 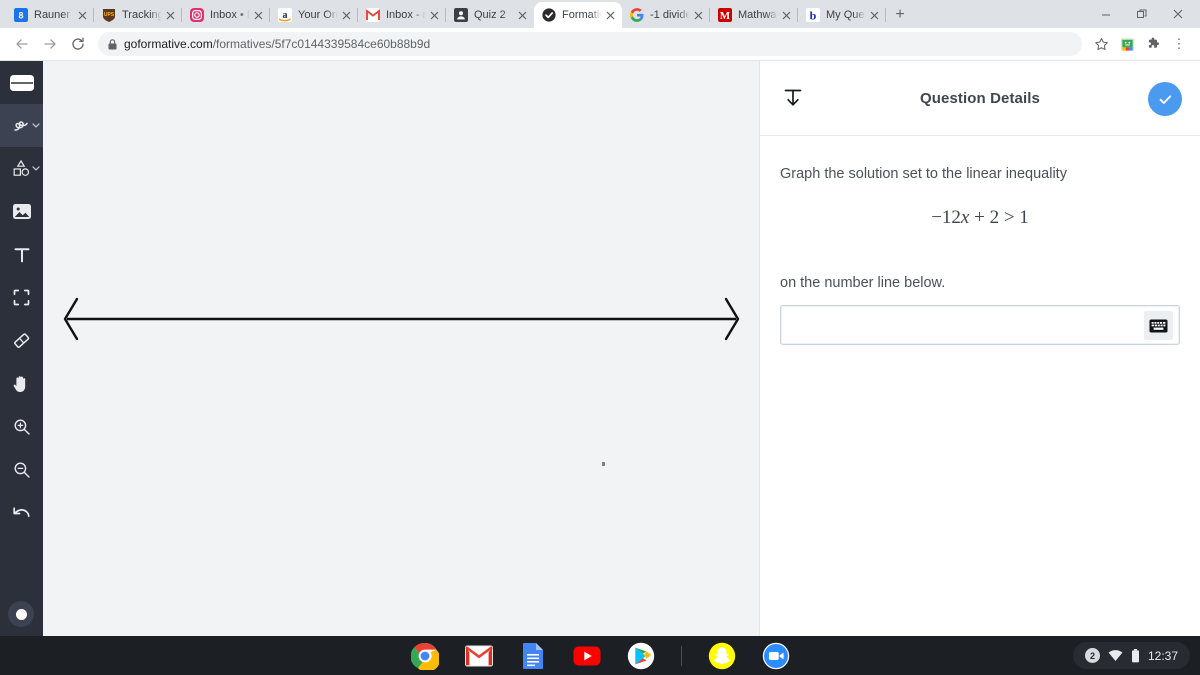 I want to click on browser-tab: Inbox • Di, so click(x=226, y=15).